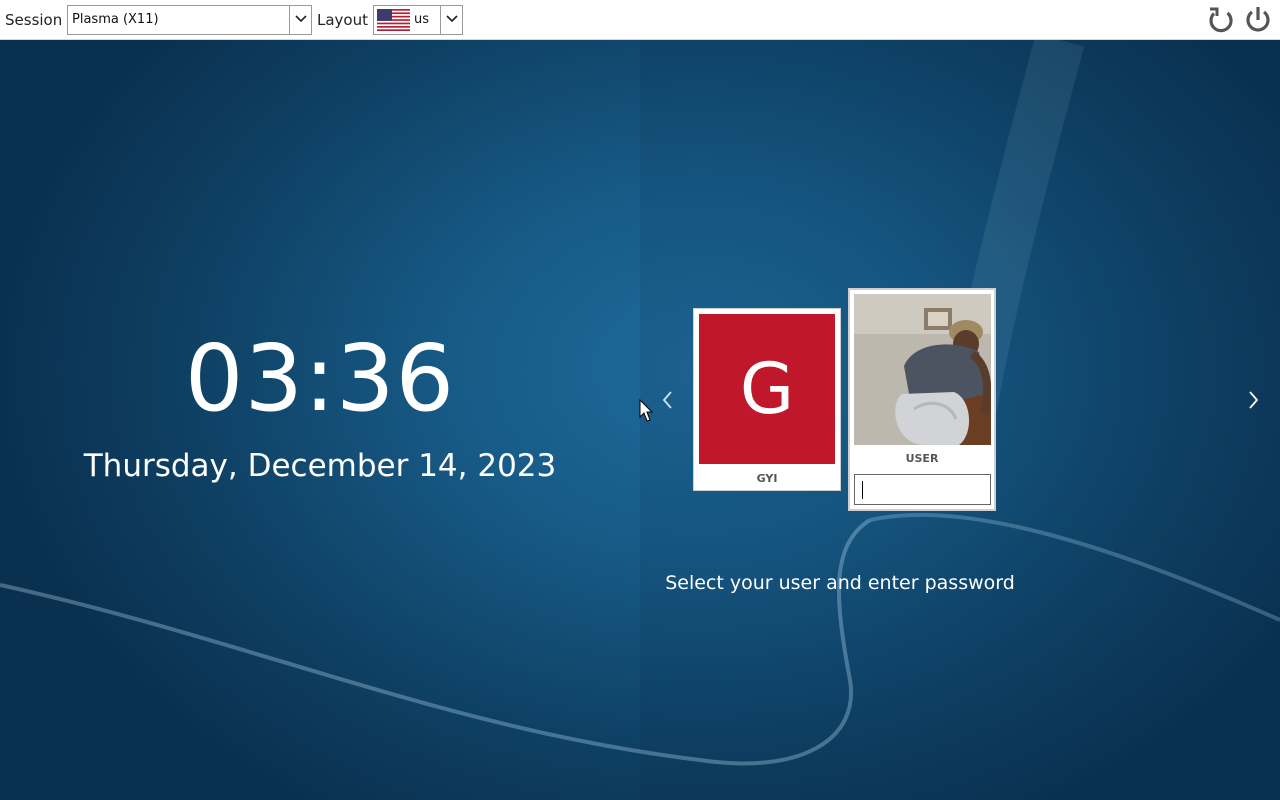 The width and height of the screenshot is (1280, 800). Describe the element at coordinates (189, 20) in the screenshot. I see `session-select: Plasma (X11)` at that location.